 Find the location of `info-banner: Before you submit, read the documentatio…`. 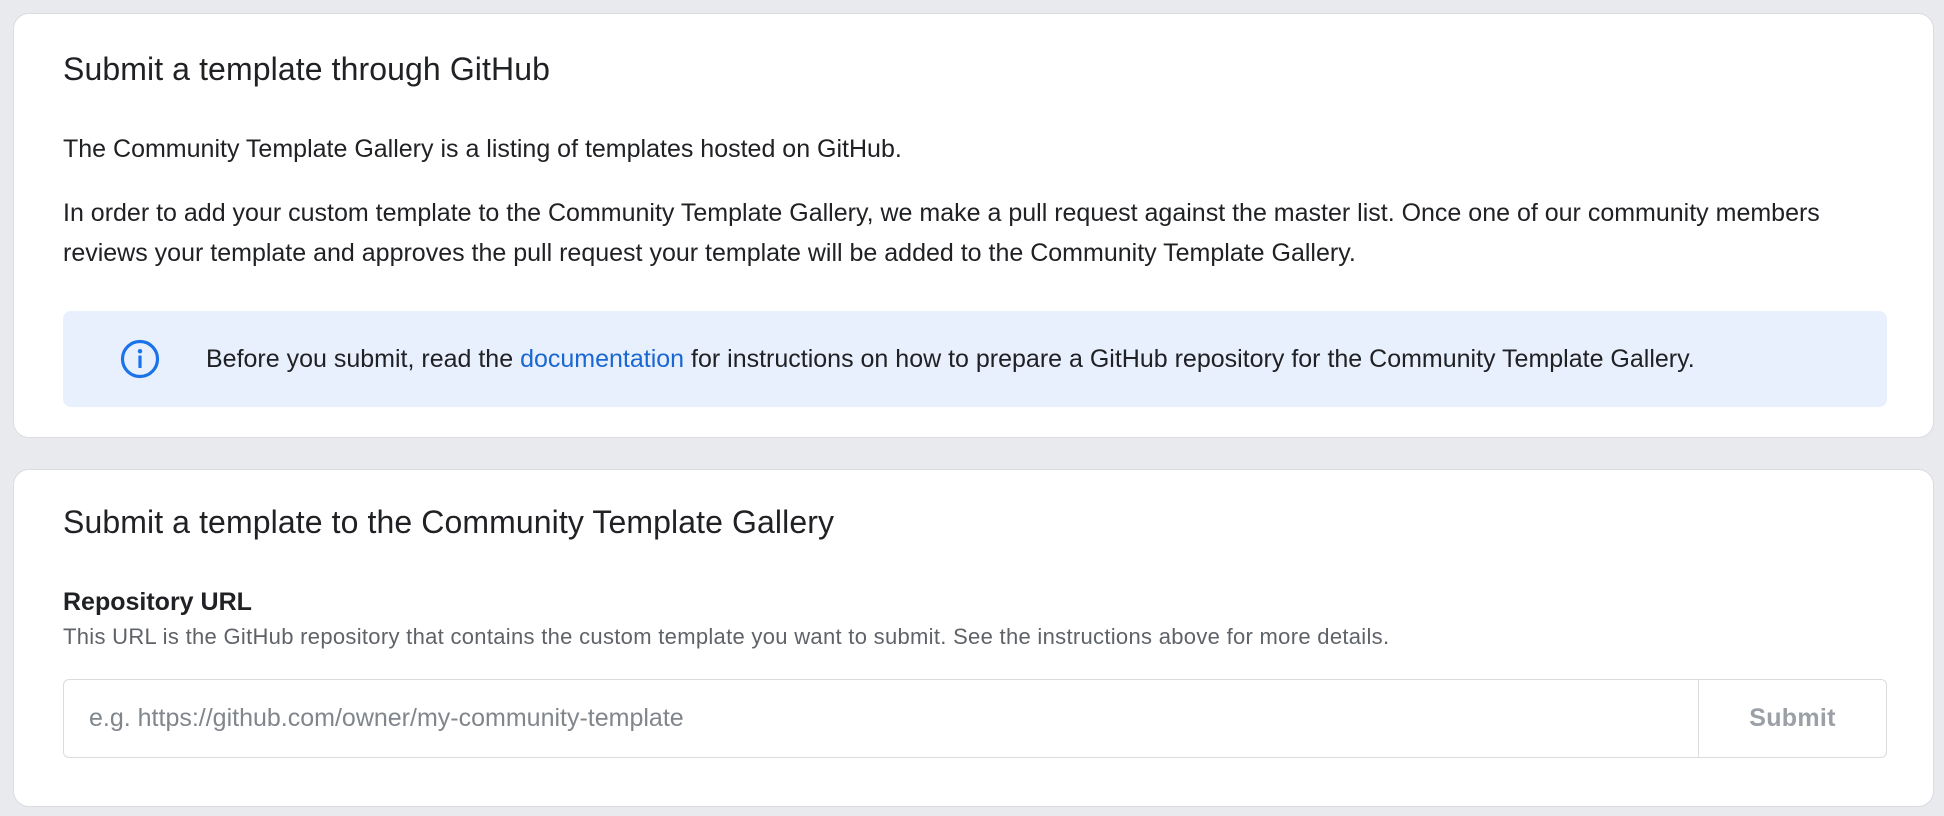

info-banner: Before you submit, read the documentatio… is located at coordinates (975, 359).